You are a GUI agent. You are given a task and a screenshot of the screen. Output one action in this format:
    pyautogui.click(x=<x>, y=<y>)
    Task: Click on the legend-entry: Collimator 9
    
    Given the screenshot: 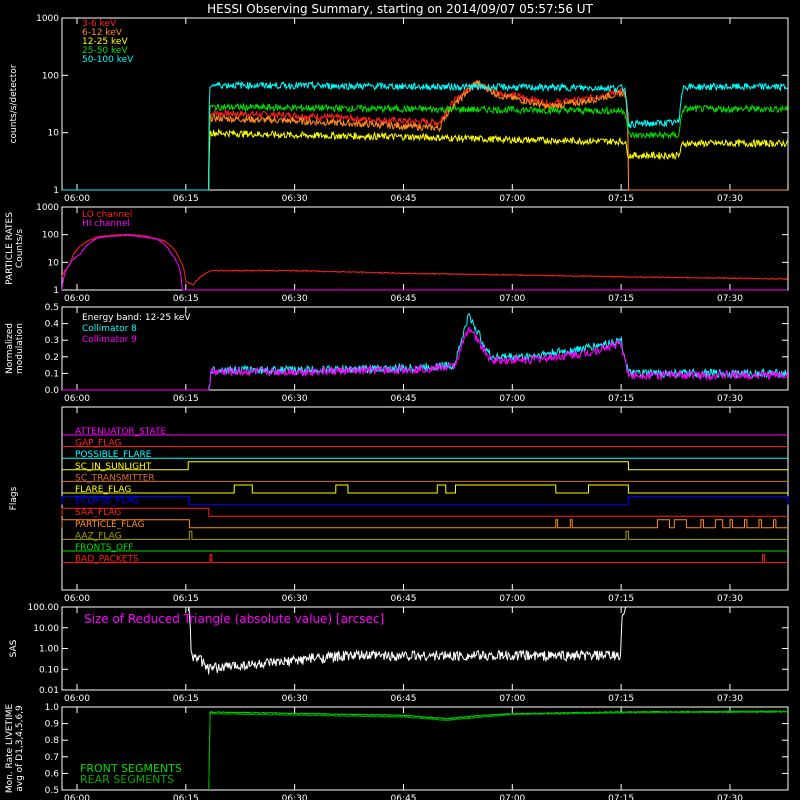 What is the action you would take?
    pyautogui.click(x=109, y=340)
    